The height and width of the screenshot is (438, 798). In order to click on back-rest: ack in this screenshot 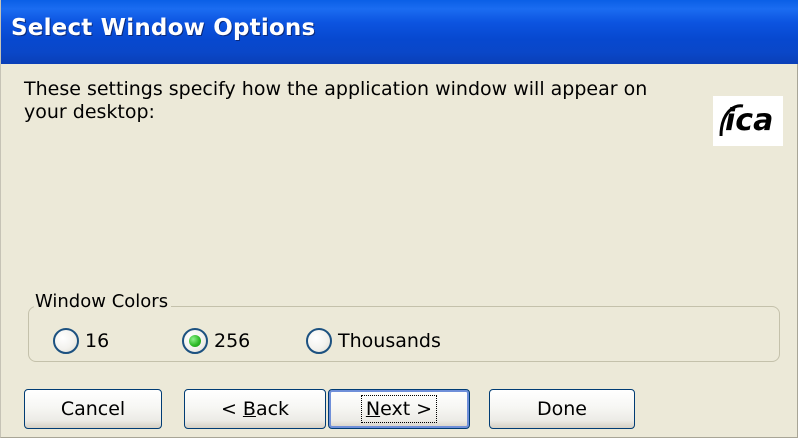, I will do `click(272, 409)`.